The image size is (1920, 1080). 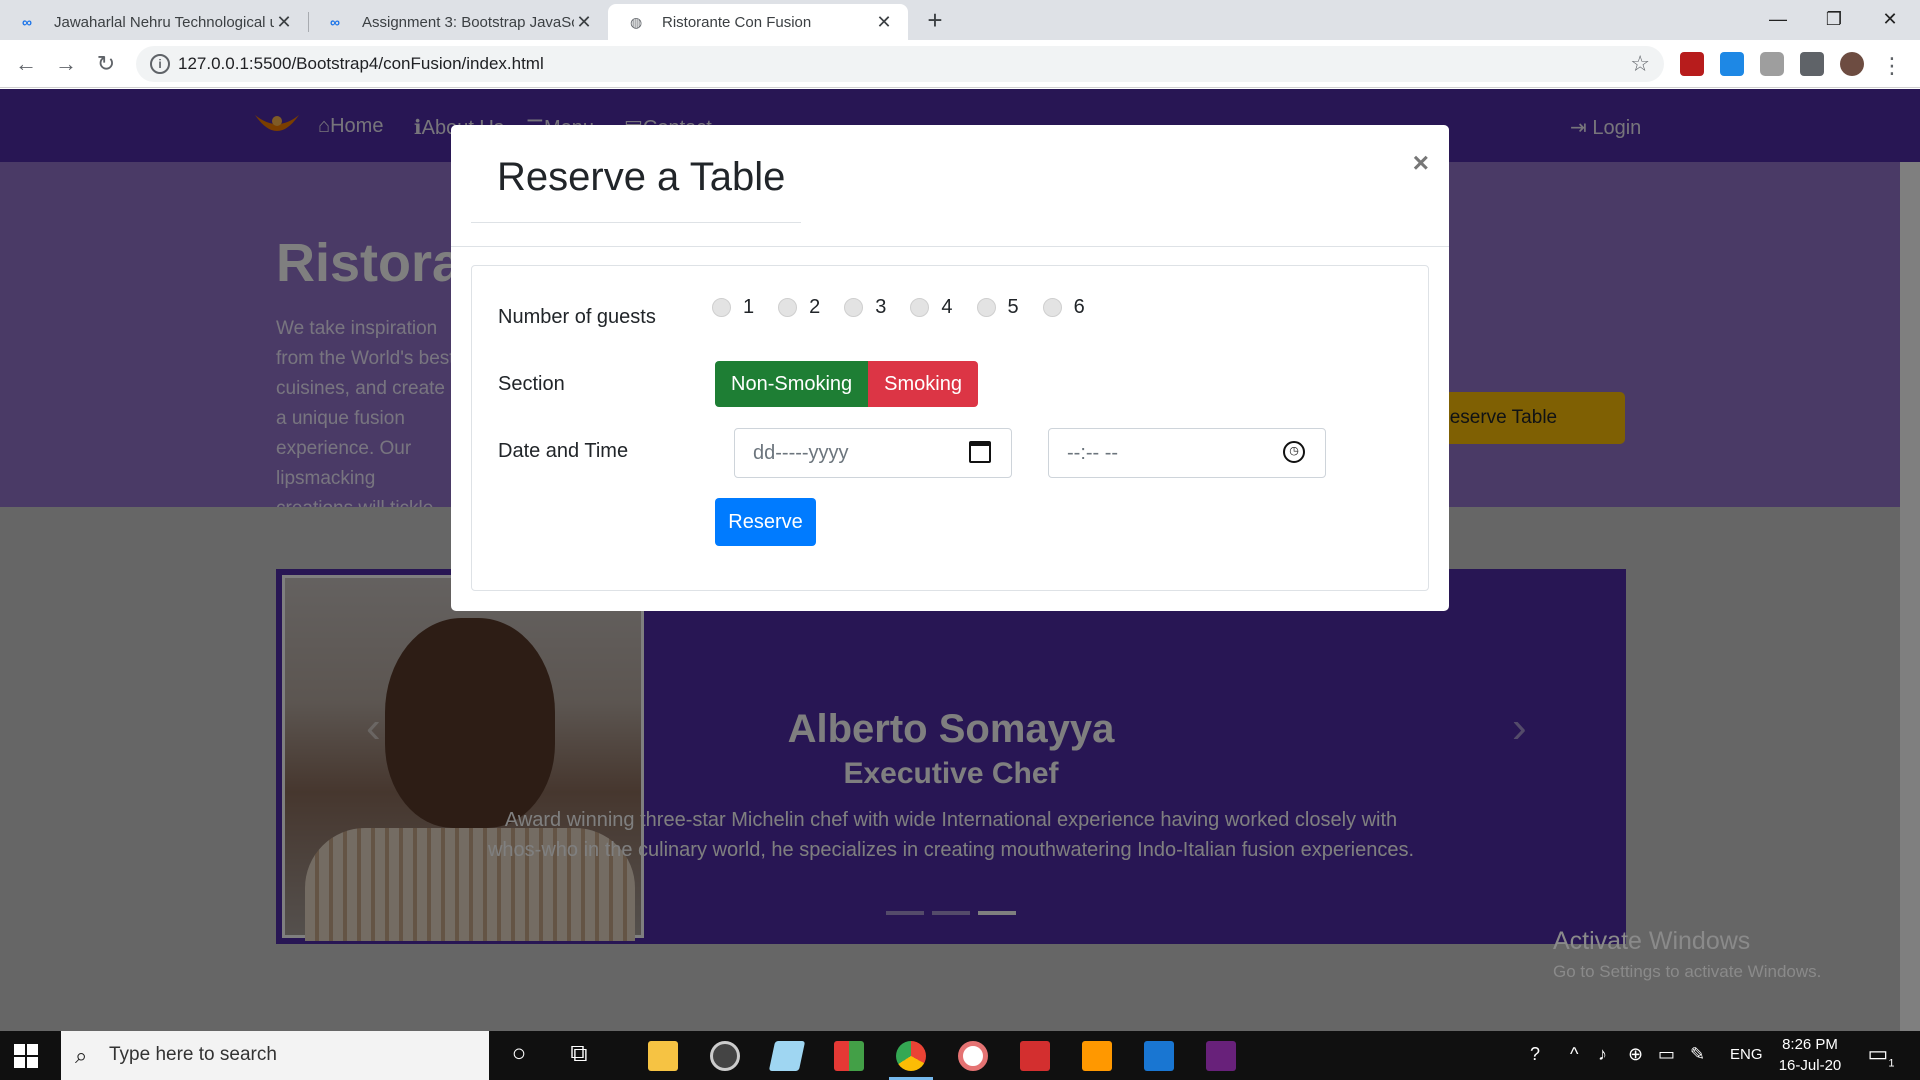 What do you see at coordinates (1666, 1054) in the screenshot?
I see `battery-icon: ▭` at bounding box center [1666, 1054].